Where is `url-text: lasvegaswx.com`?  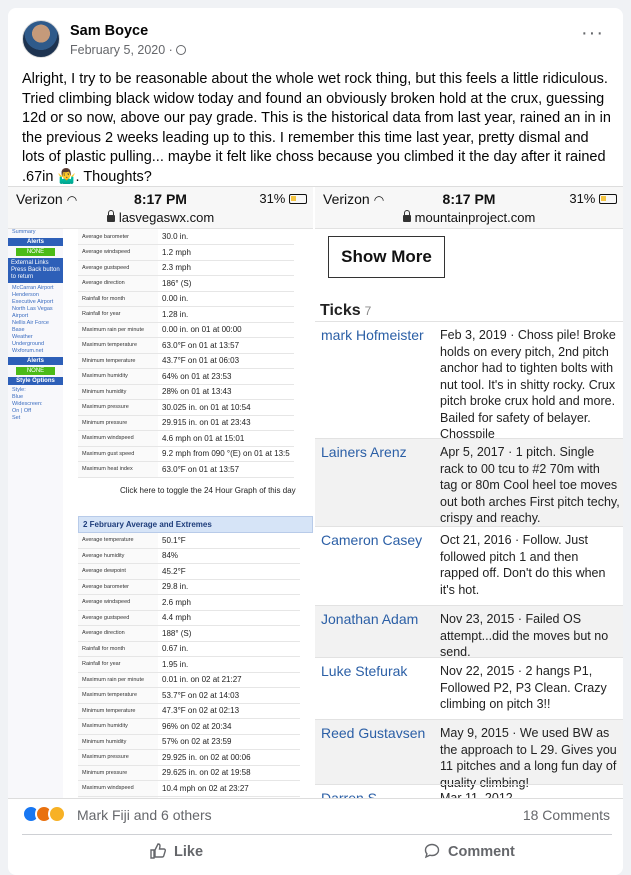 url-text: lasvegaswx.com is located at coordinates (166, 217).